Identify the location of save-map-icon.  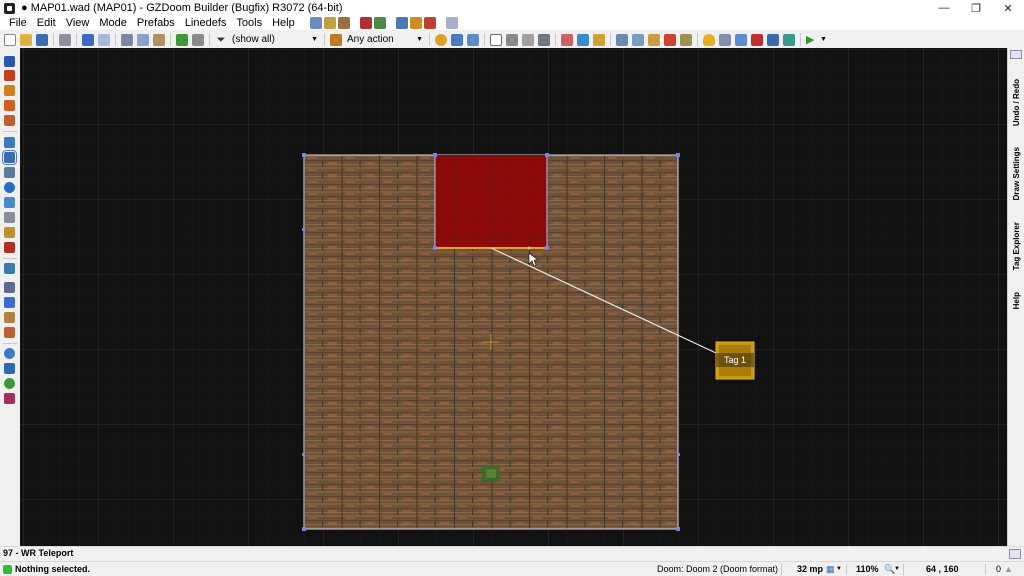
(42, 39).